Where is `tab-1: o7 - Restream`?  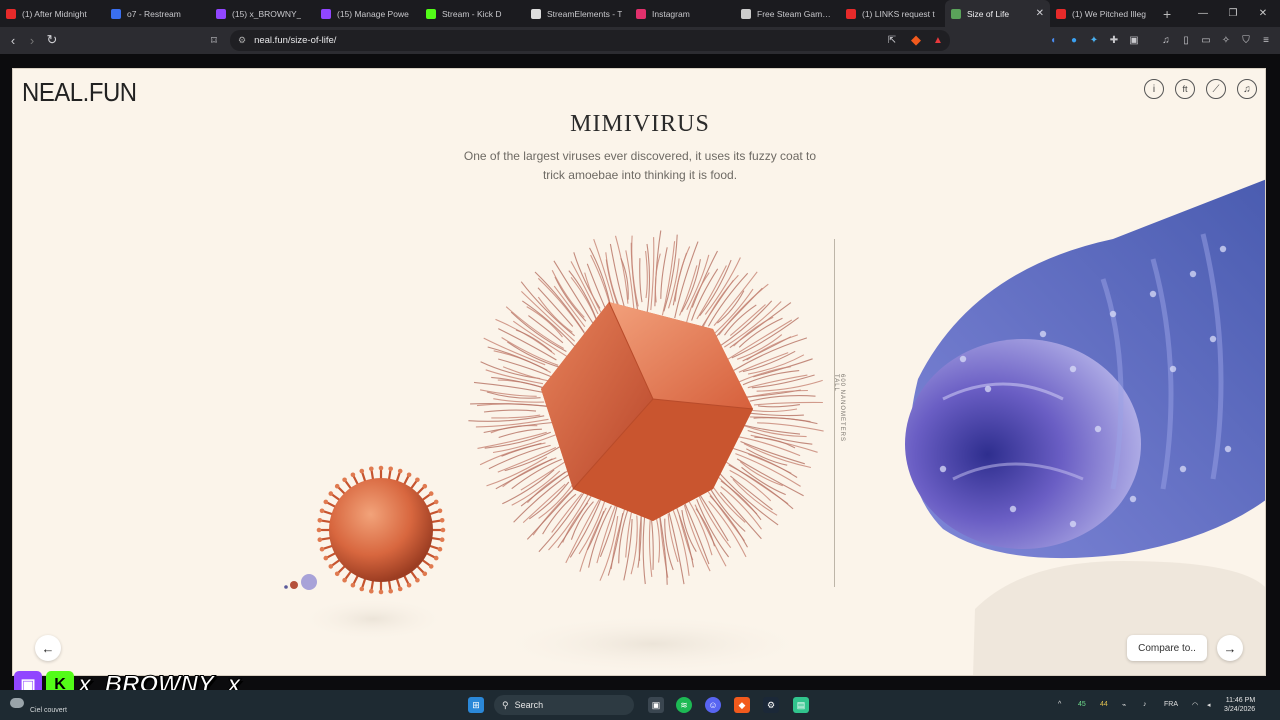
tab-1: o7 - Restream is located at coordinates (157, 13).